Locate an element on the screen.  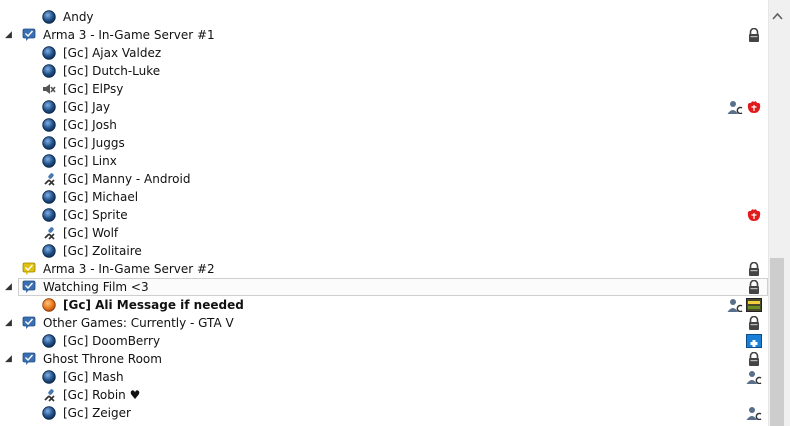
window-edge is located at coordinates (787, 213).